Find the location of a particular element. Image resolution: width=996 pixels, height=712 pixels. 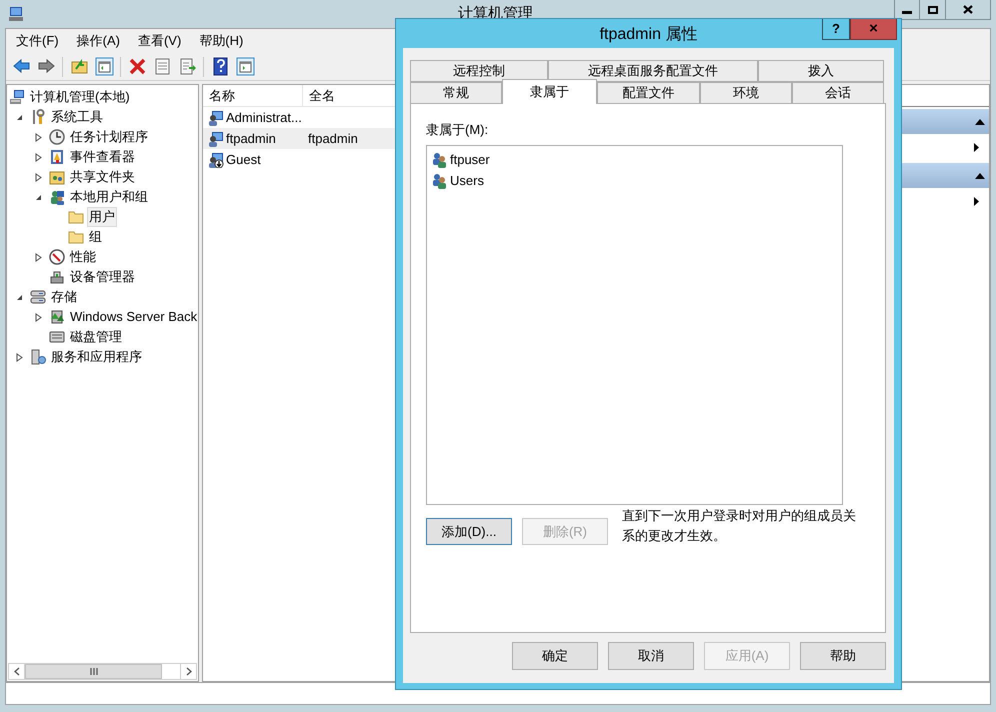

tree-item: 性能 is located at coordinates (83, 257).